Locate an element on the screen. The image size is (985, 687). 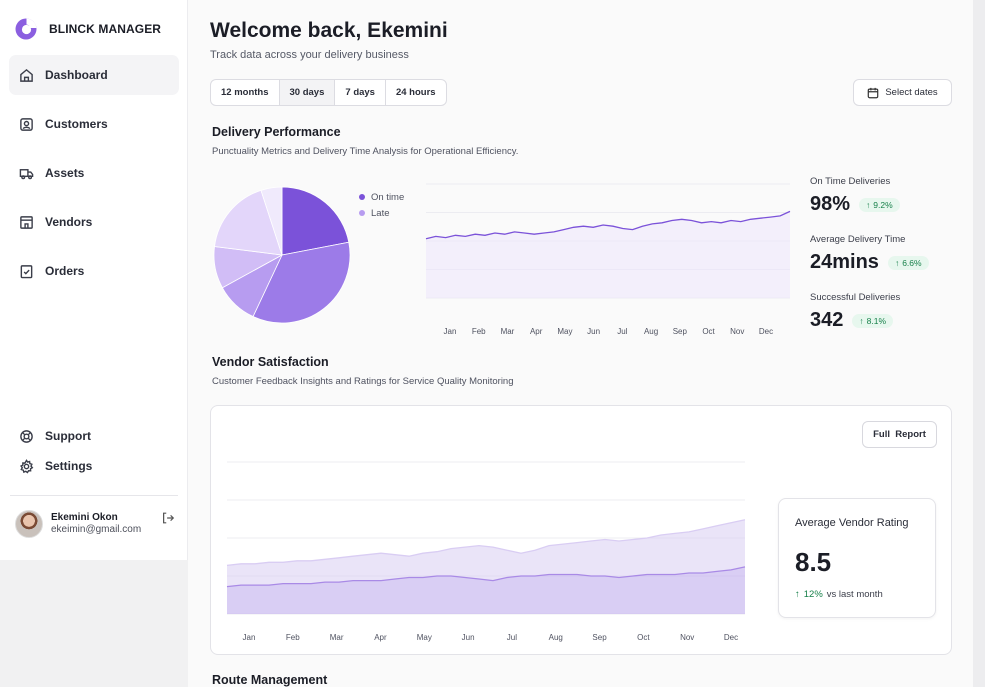
range-24-hours: 24 hours is located at coordinates (416, 92).